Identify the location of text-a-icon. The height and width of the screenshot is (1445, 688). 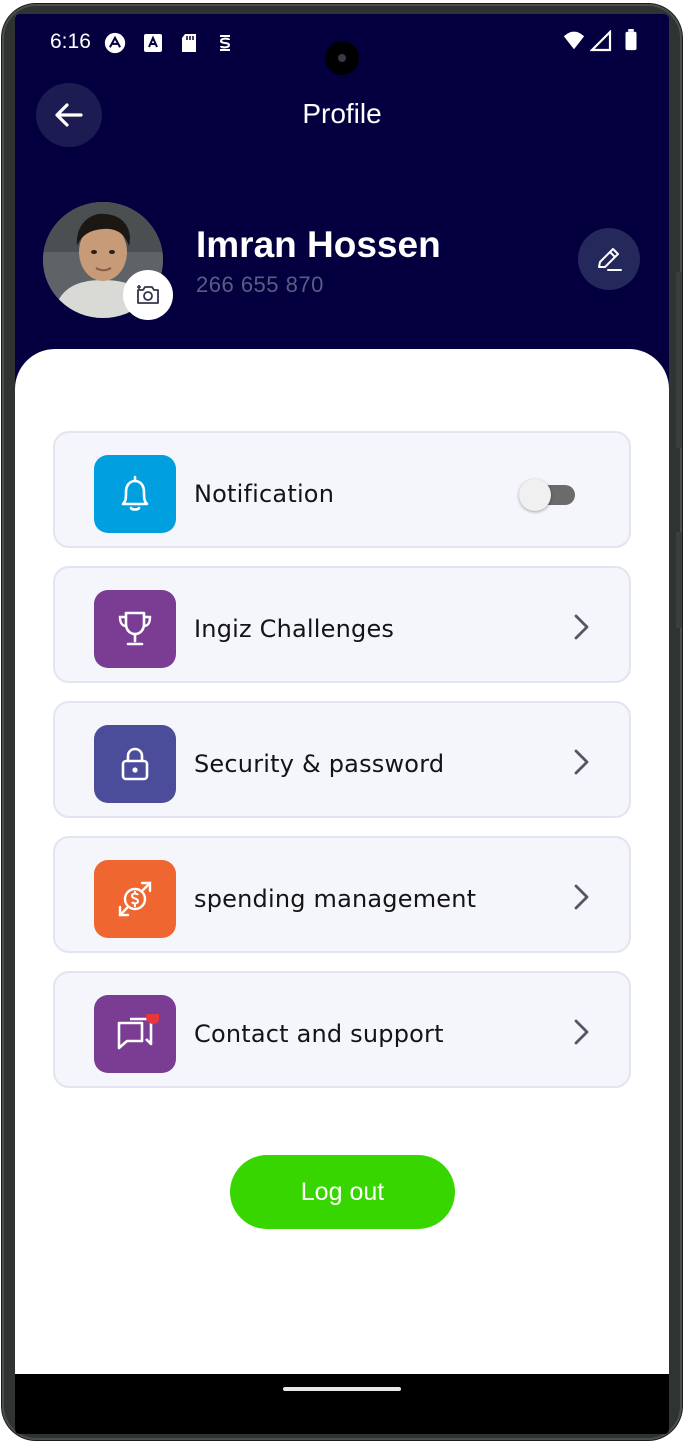
(153, 43).